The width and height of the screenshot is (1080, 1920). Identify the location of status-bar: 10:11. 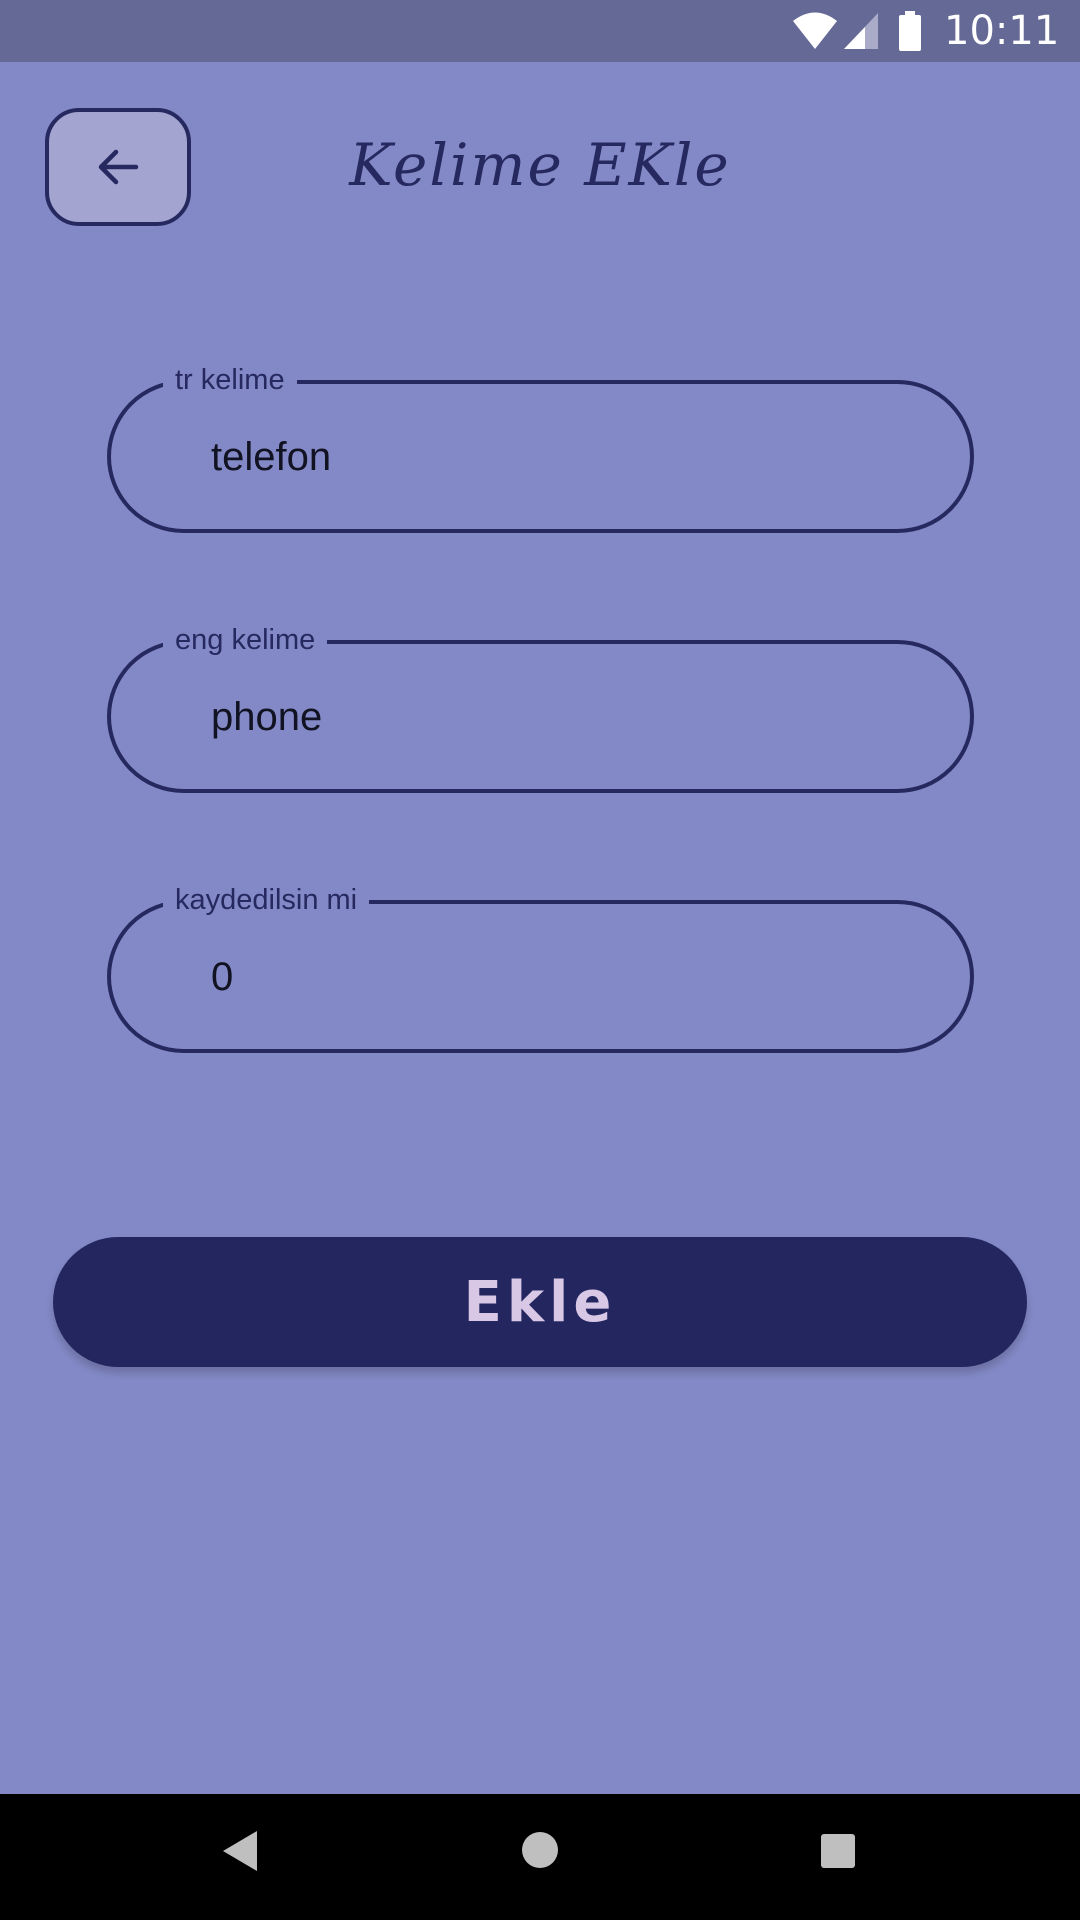
(540, 31).